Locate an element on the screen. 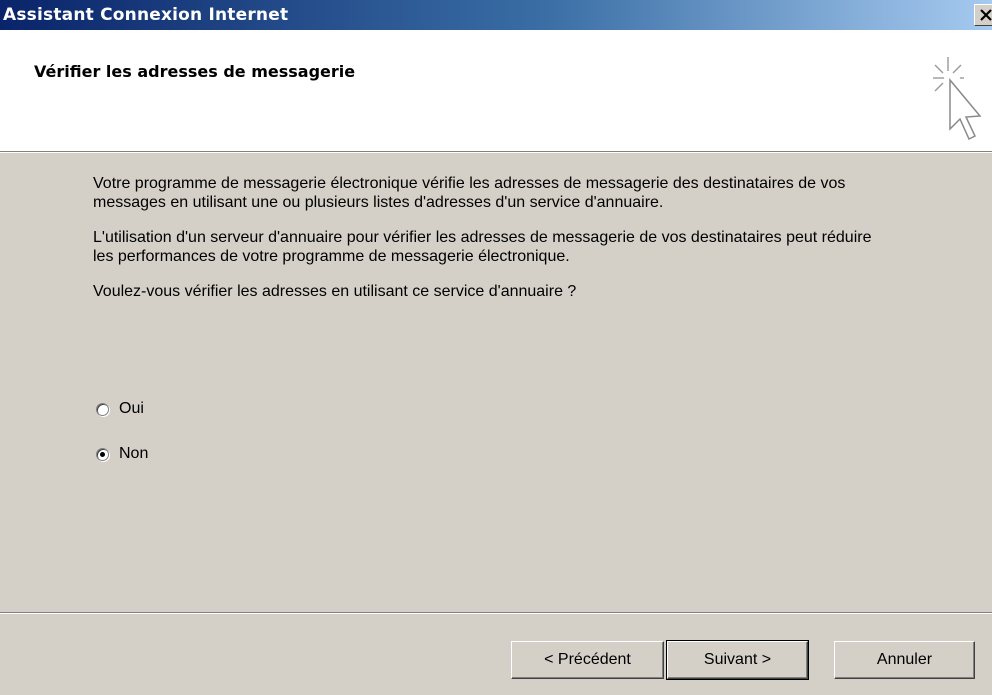  next-button: Suivant > is located at coordinates (737, 660).